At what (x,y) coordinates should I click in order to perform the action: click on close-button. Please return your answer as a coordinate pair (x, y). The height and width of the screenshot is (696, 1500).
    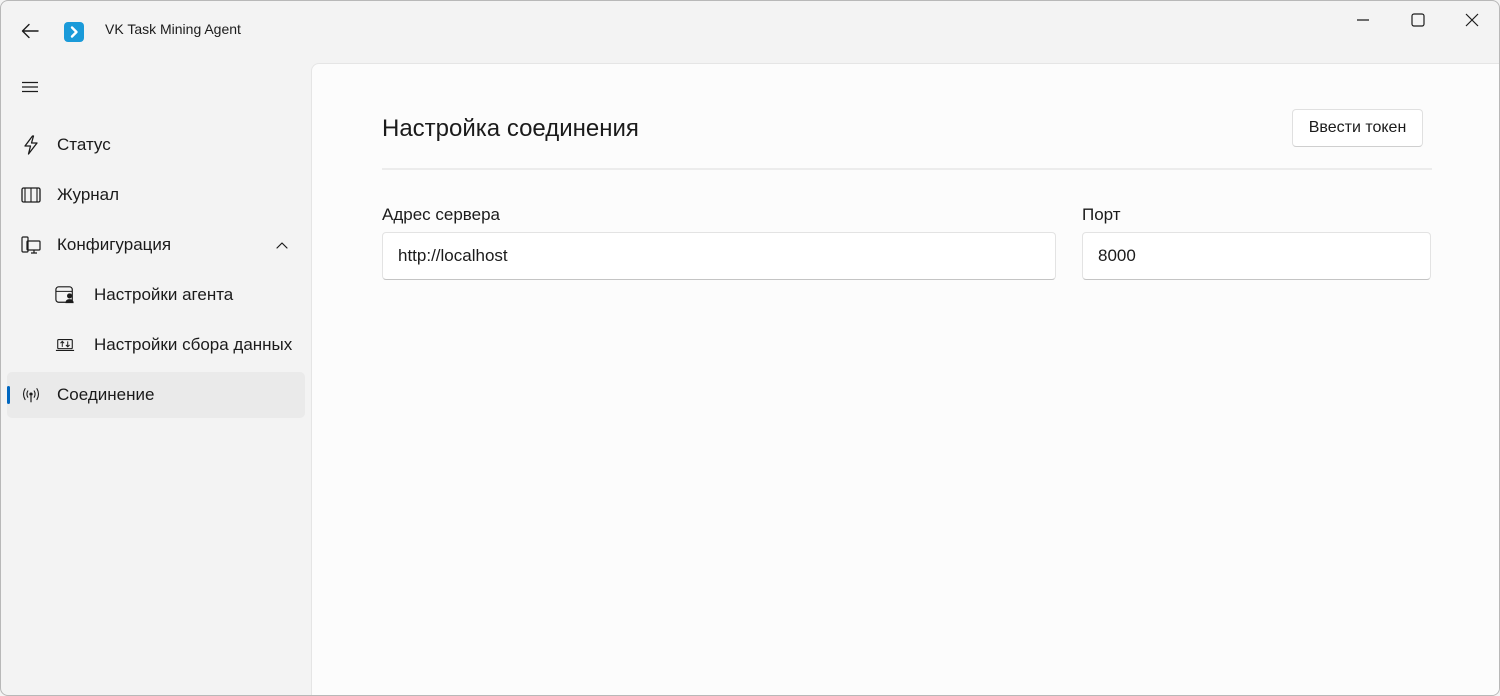
    Looking at the image, I should click on (1472, 20).